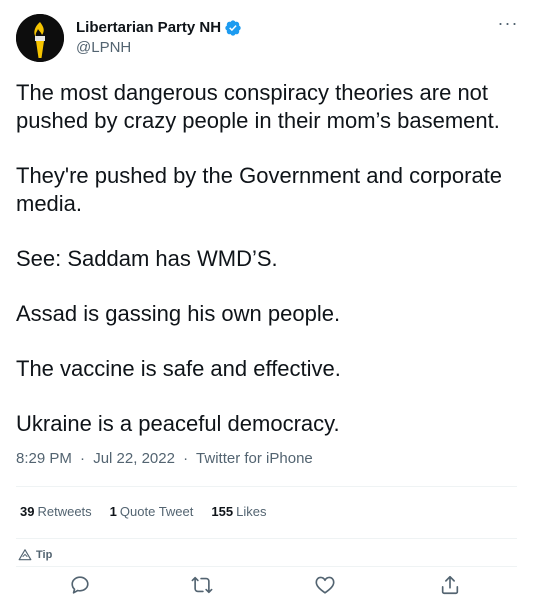  I want to click on tweet-paragraph: Ukraine is a peaceful democracy., so click(178, 423).